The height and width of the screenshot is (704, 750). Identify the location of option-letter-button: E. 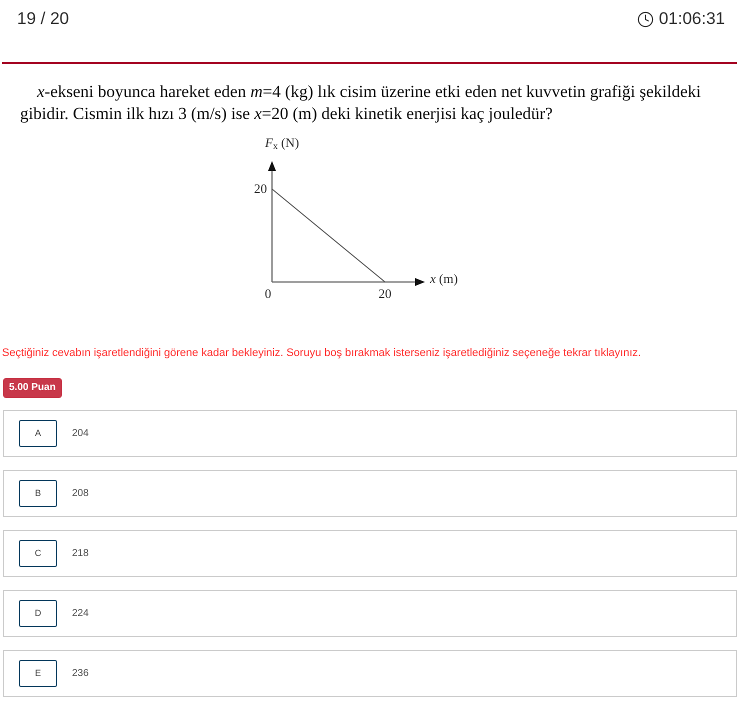
(38, 673).